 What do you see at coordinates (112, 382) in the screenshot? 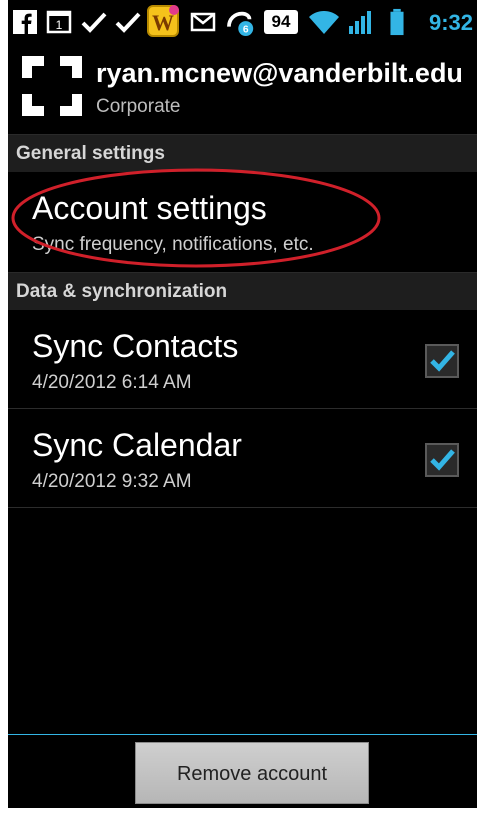
I see `sync-contacts-timestamp: 4/20/2012 6:14 AM` at bounding box center [112, 382].